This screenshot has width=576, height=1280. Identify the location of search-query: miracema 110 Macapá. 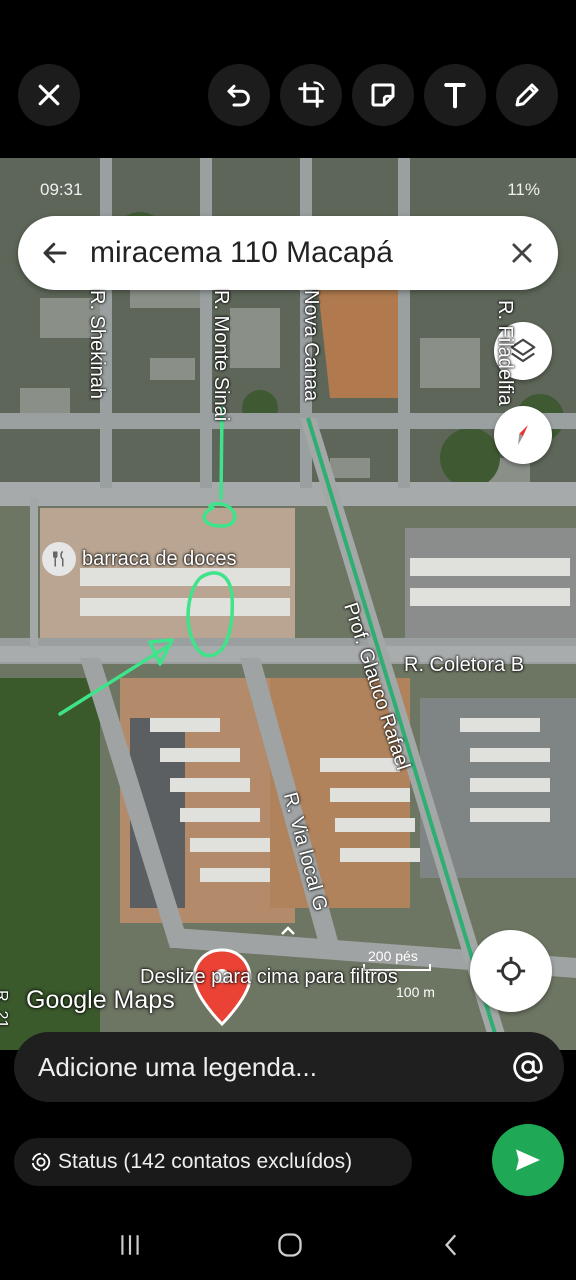
(299, 253).